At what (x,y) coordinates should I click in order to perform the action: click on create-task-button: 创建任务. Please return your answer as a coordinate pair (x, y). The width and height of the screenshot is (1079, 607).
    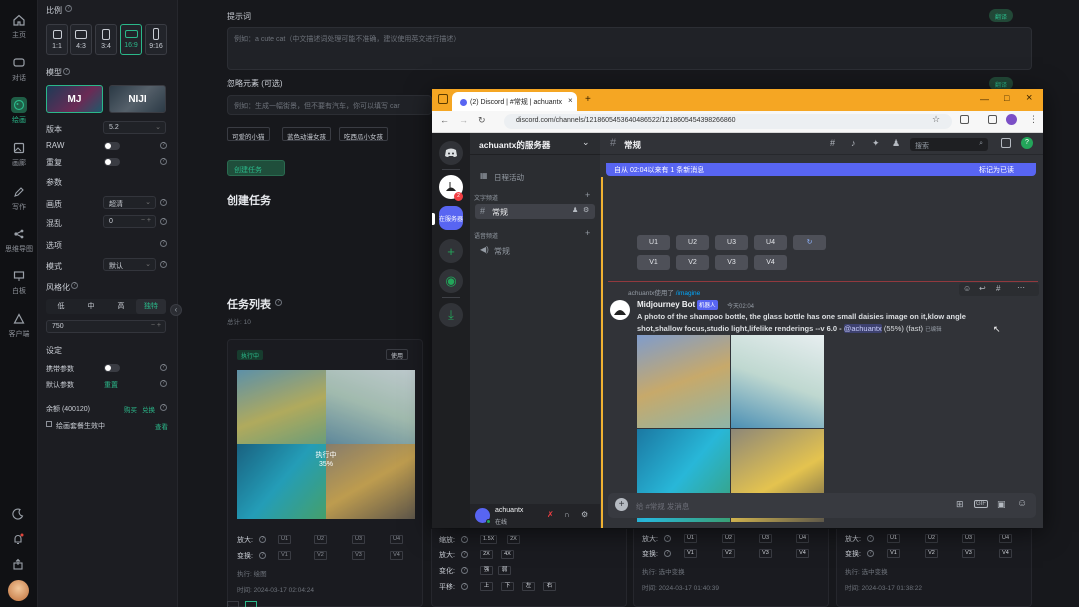
    Looking at the image, I should click on (256, 168).